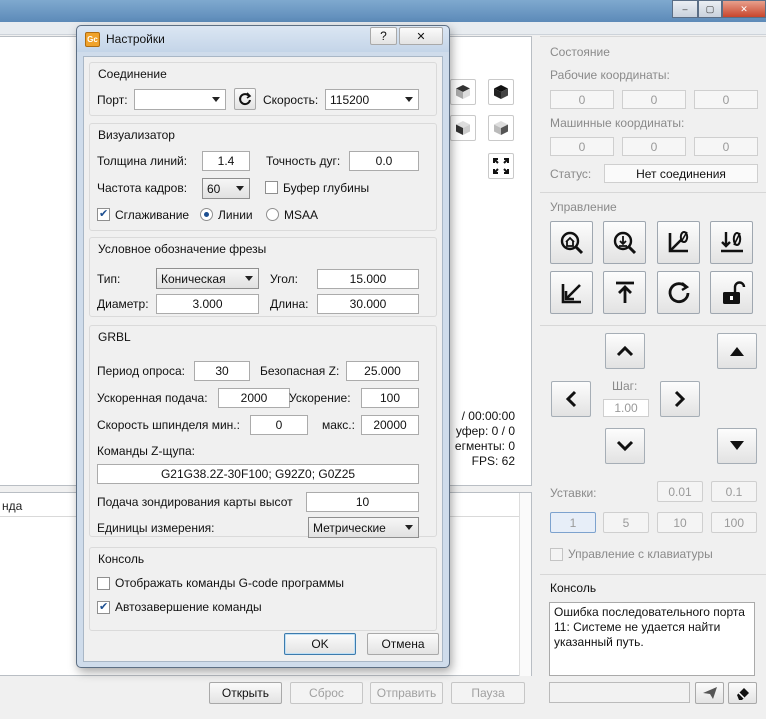 The width and height of the screenshot is (766, 719). I want to click on probe-commands-label: Команды Z-щупа:, so click(146, 451).